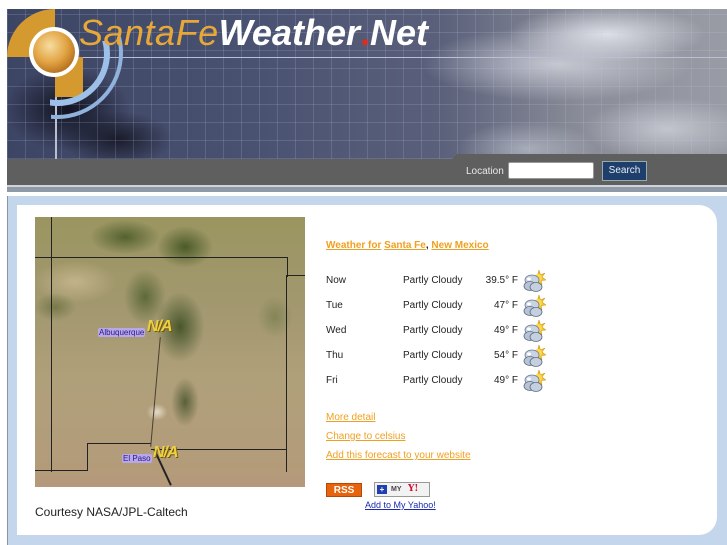  Describe the element at coordinates (160, 326) in the screenshot. I see `temp-label-albuquerque: N/A` at that location.